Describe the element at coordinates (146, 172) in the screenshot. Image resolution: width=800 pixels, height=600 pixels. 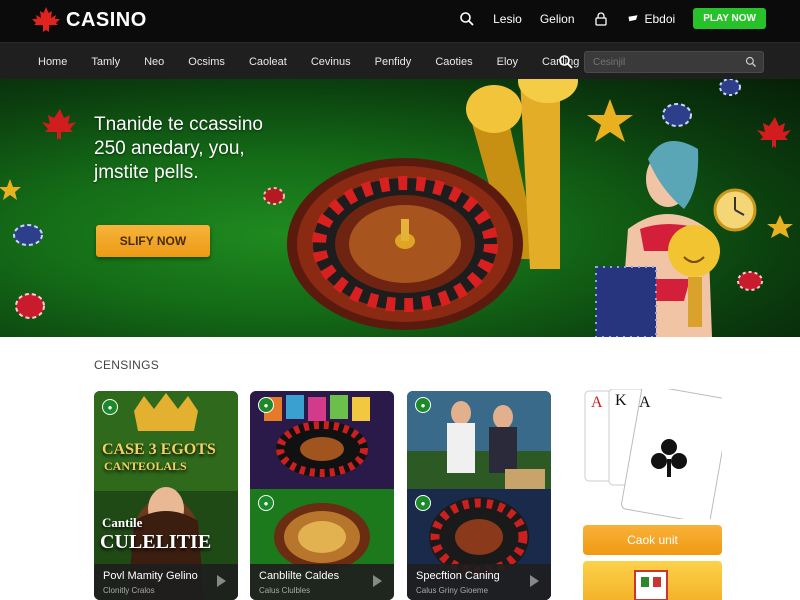
I see `hero-headline-line3: jmstite pells.` at that location.